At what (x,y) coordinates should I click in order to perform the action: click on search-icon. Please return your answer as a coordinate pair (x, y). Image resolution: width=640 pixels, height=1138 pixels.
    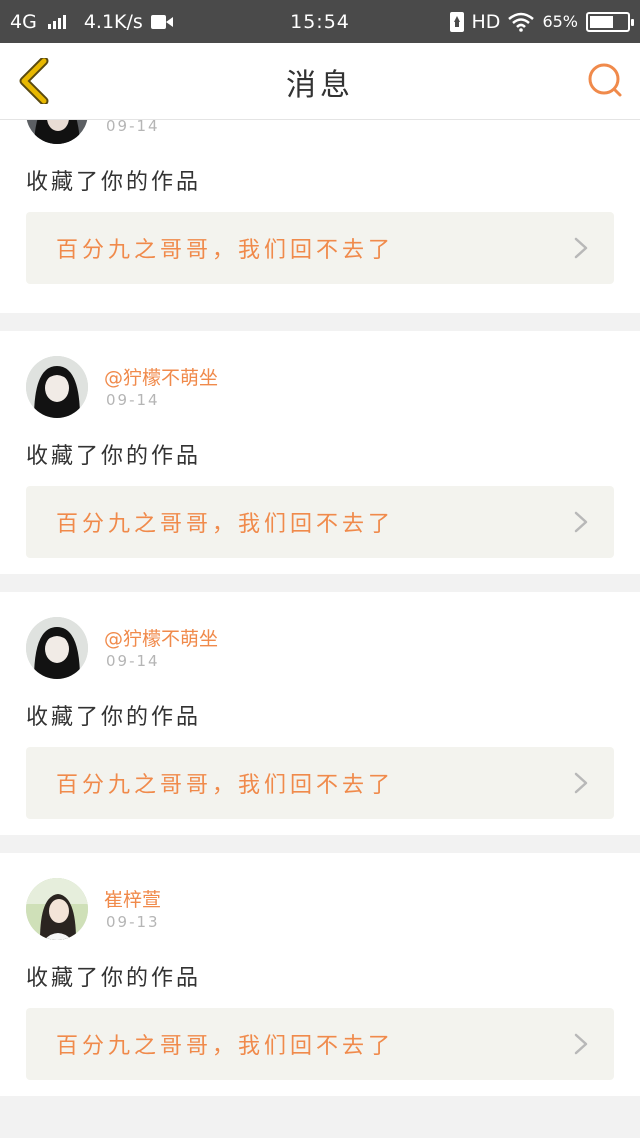
    Looking at the image, I should click on (605, 80).